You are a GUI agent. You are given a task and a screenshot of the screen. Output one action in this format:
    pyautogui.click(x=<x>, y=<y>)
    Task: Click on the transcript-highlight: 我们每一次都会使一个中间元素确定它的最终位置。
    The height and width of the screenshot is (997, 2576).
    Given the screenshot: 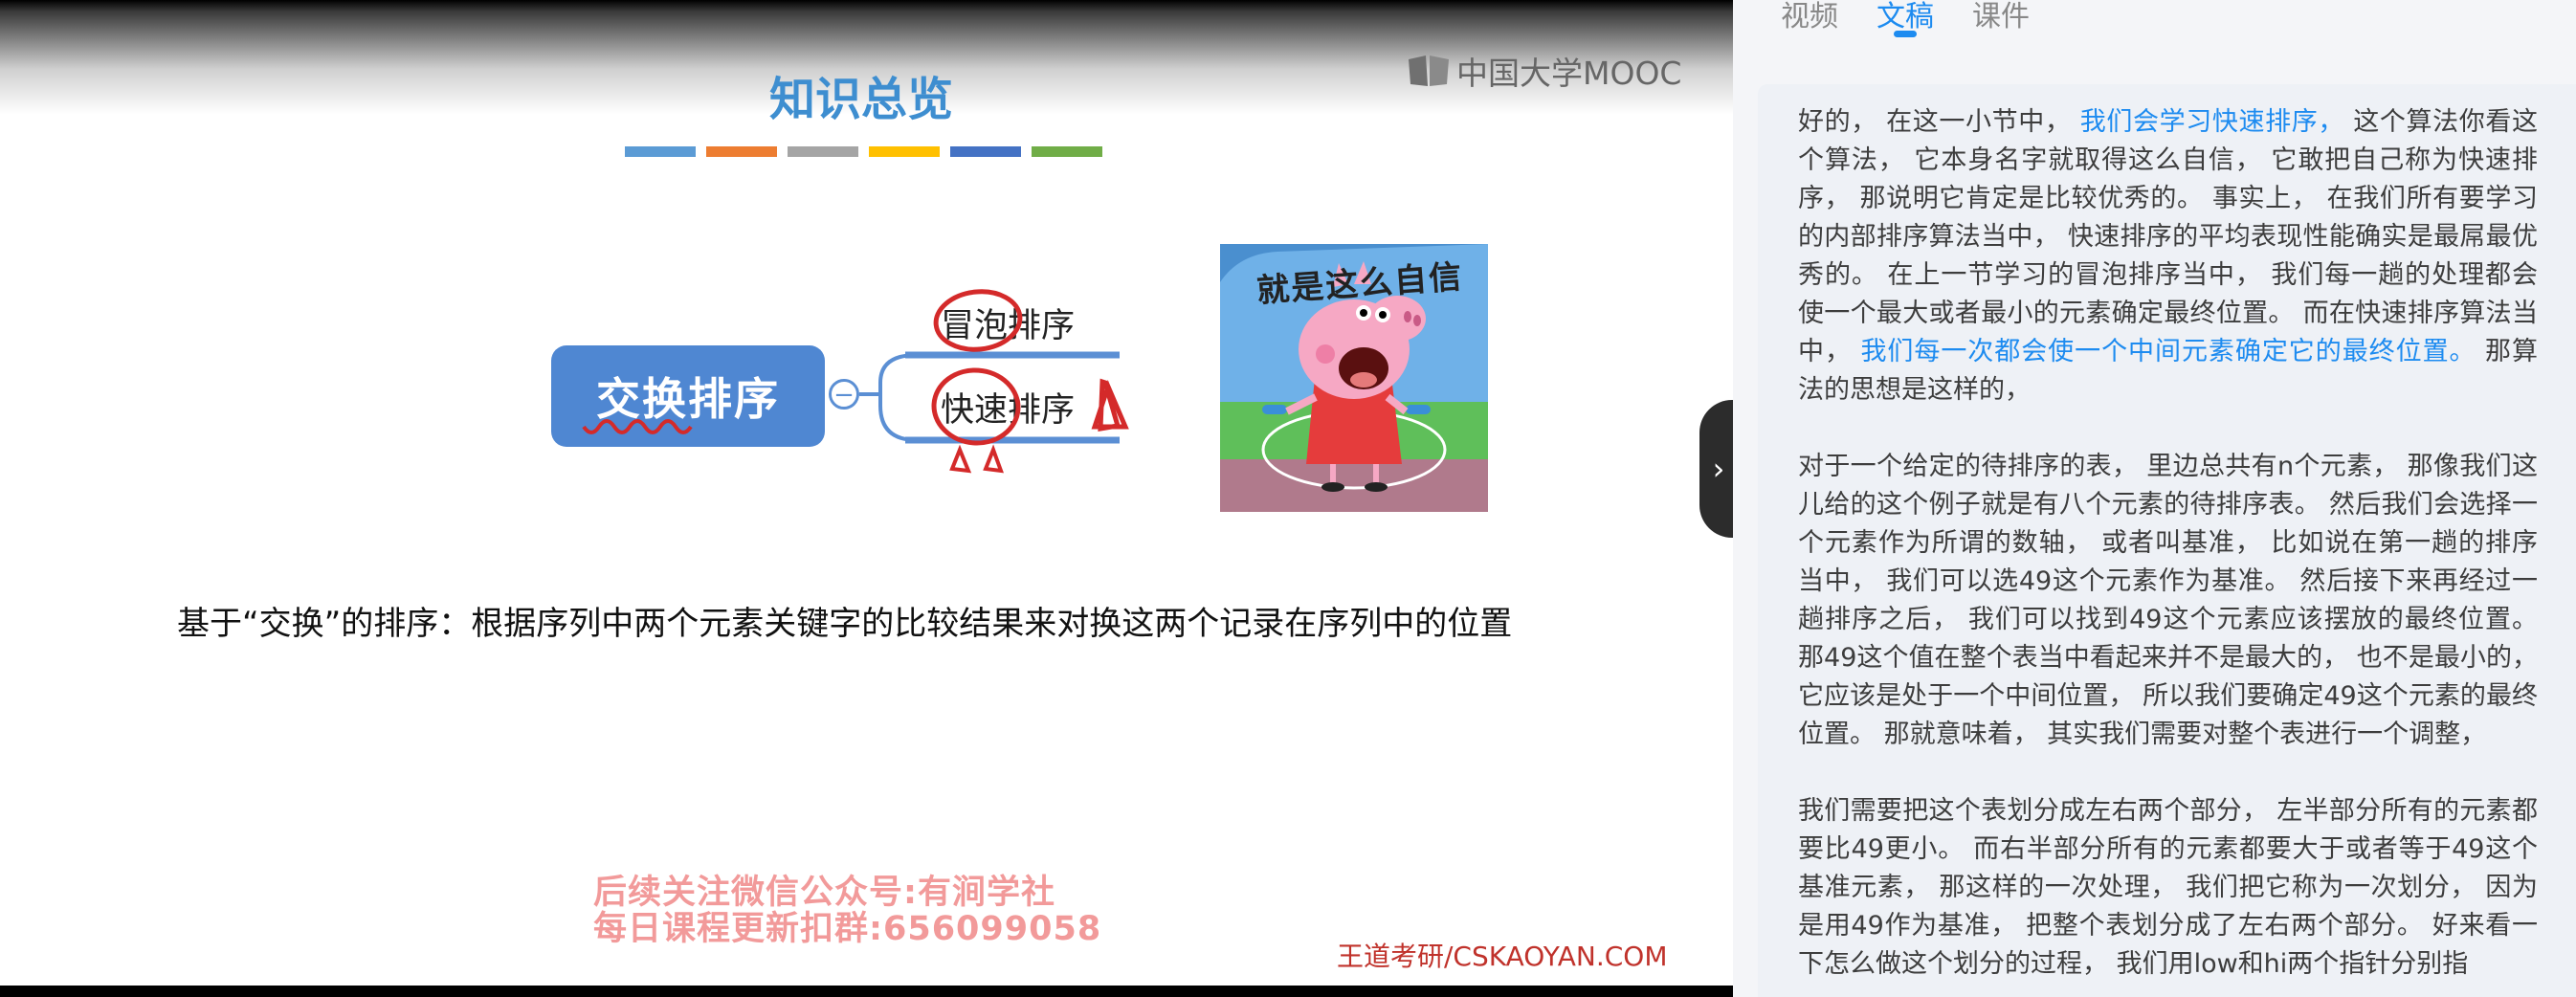 What is the action you would take?
    pyautogui.click(x=2168, y=351)
    